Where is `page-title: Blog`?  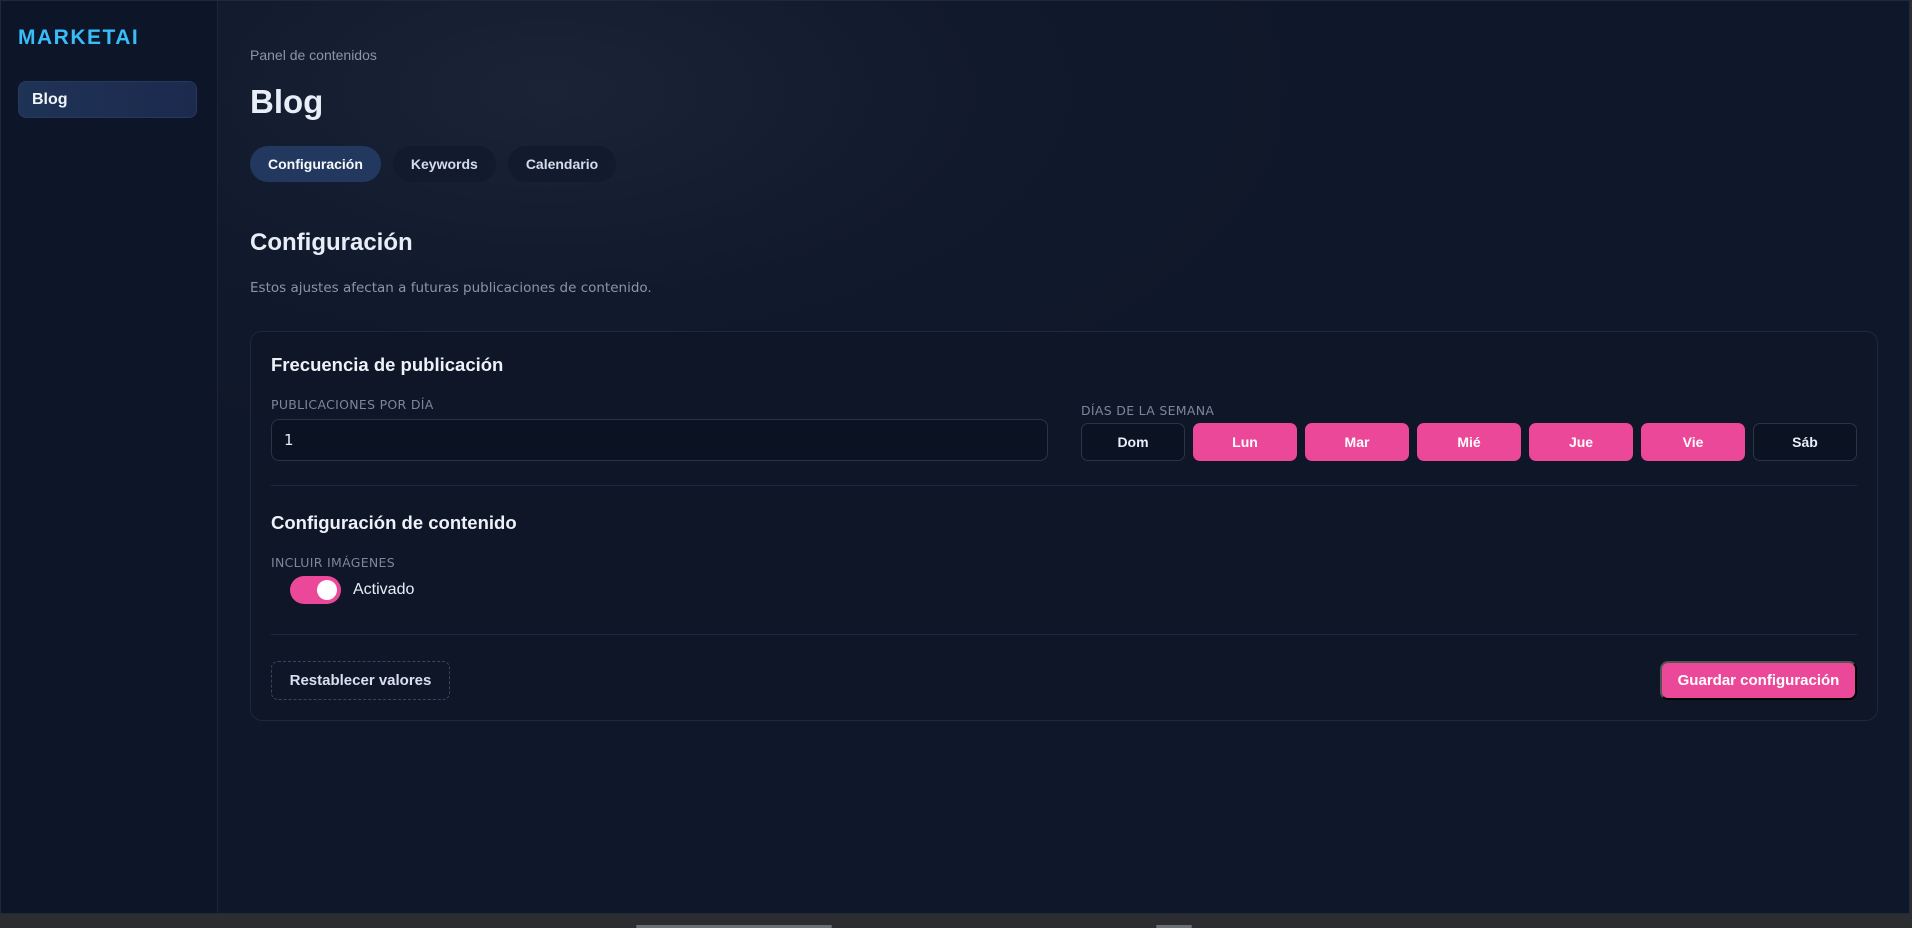
page-title: Blog is located at coordinates (287, 101).